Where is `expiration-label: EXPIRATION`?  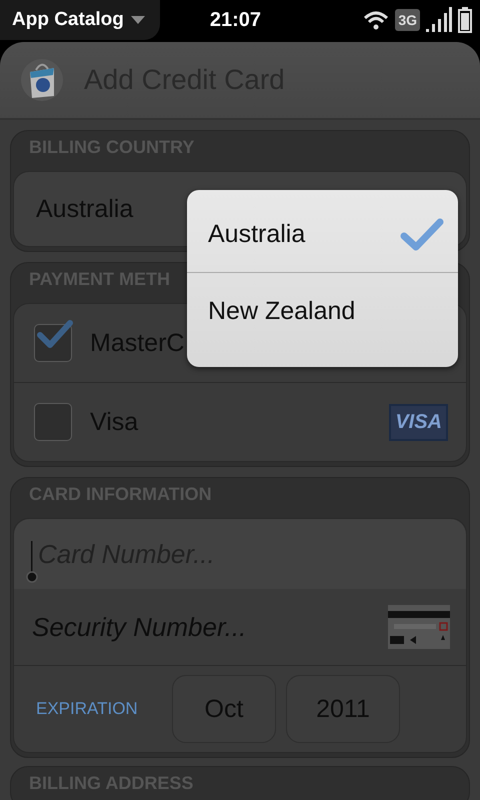
expiration-label: EXPIRATION is located at coordinates (87, 709).